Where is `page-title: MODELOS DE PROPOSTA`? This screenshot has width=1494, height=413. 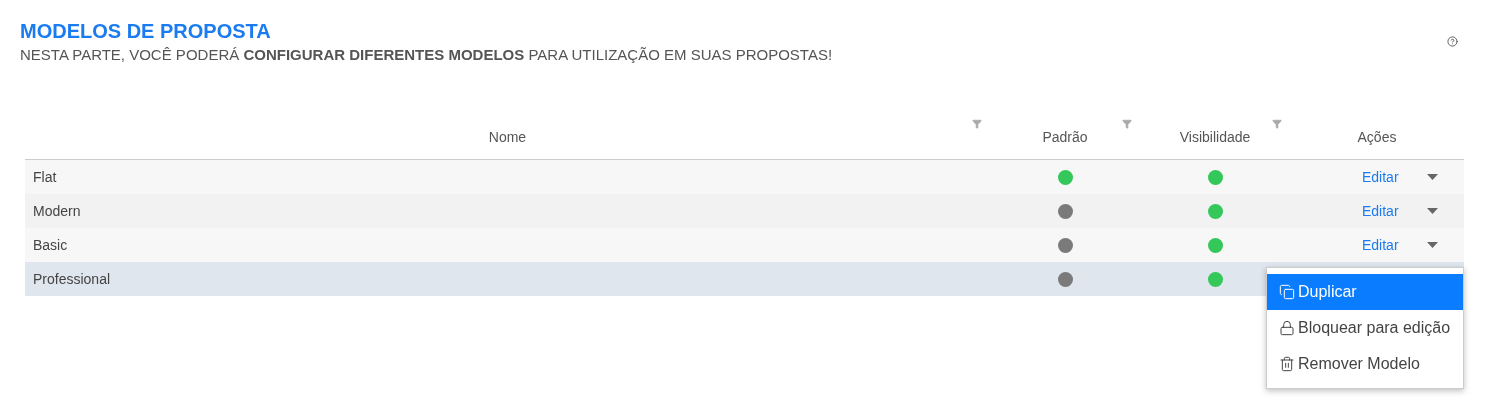
page-title: MODELOS DE PROPOSTA is located at coordinates (146, 31).